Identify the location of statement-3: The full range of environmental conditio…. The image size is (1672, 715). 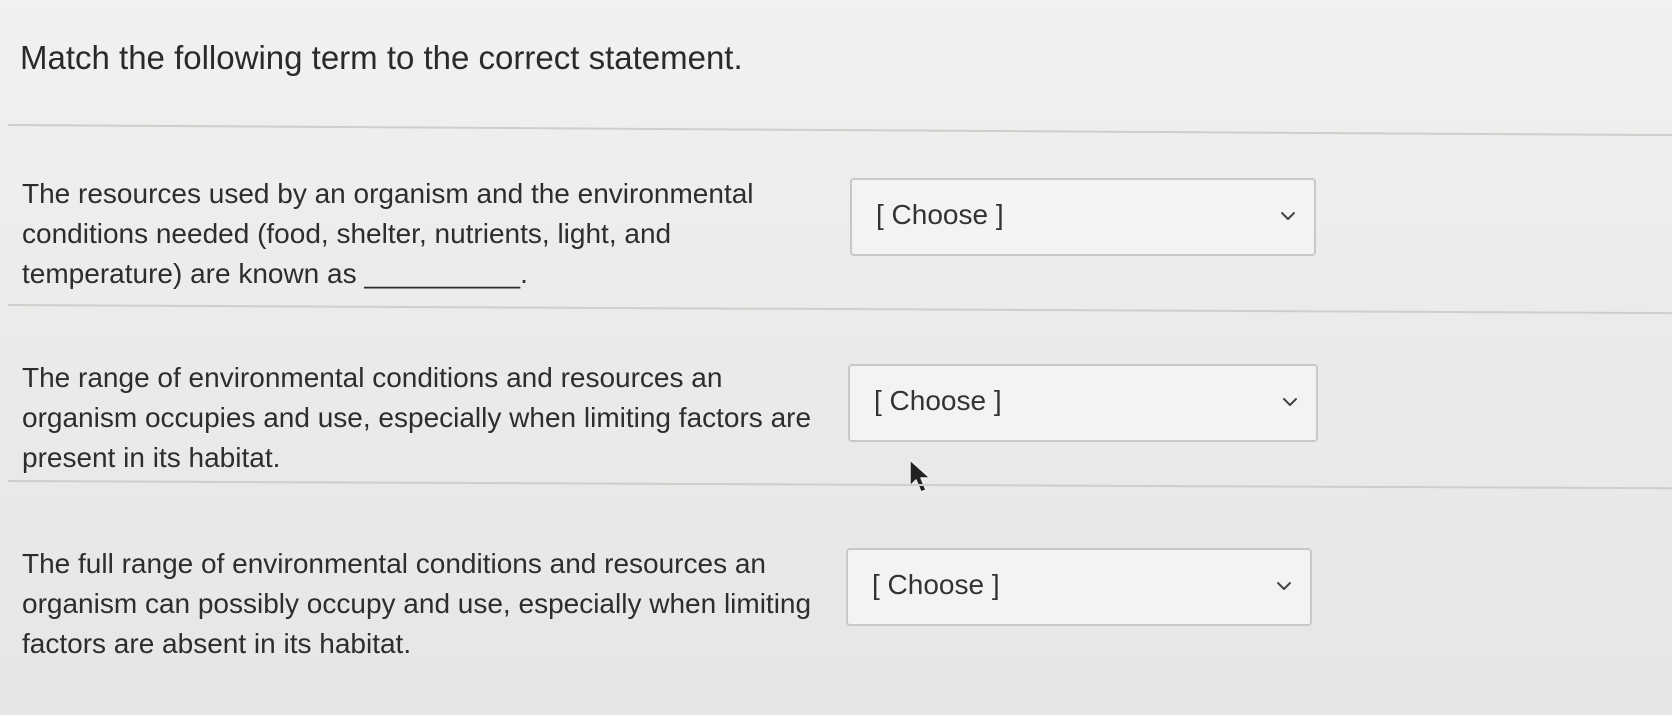
(417, 603).